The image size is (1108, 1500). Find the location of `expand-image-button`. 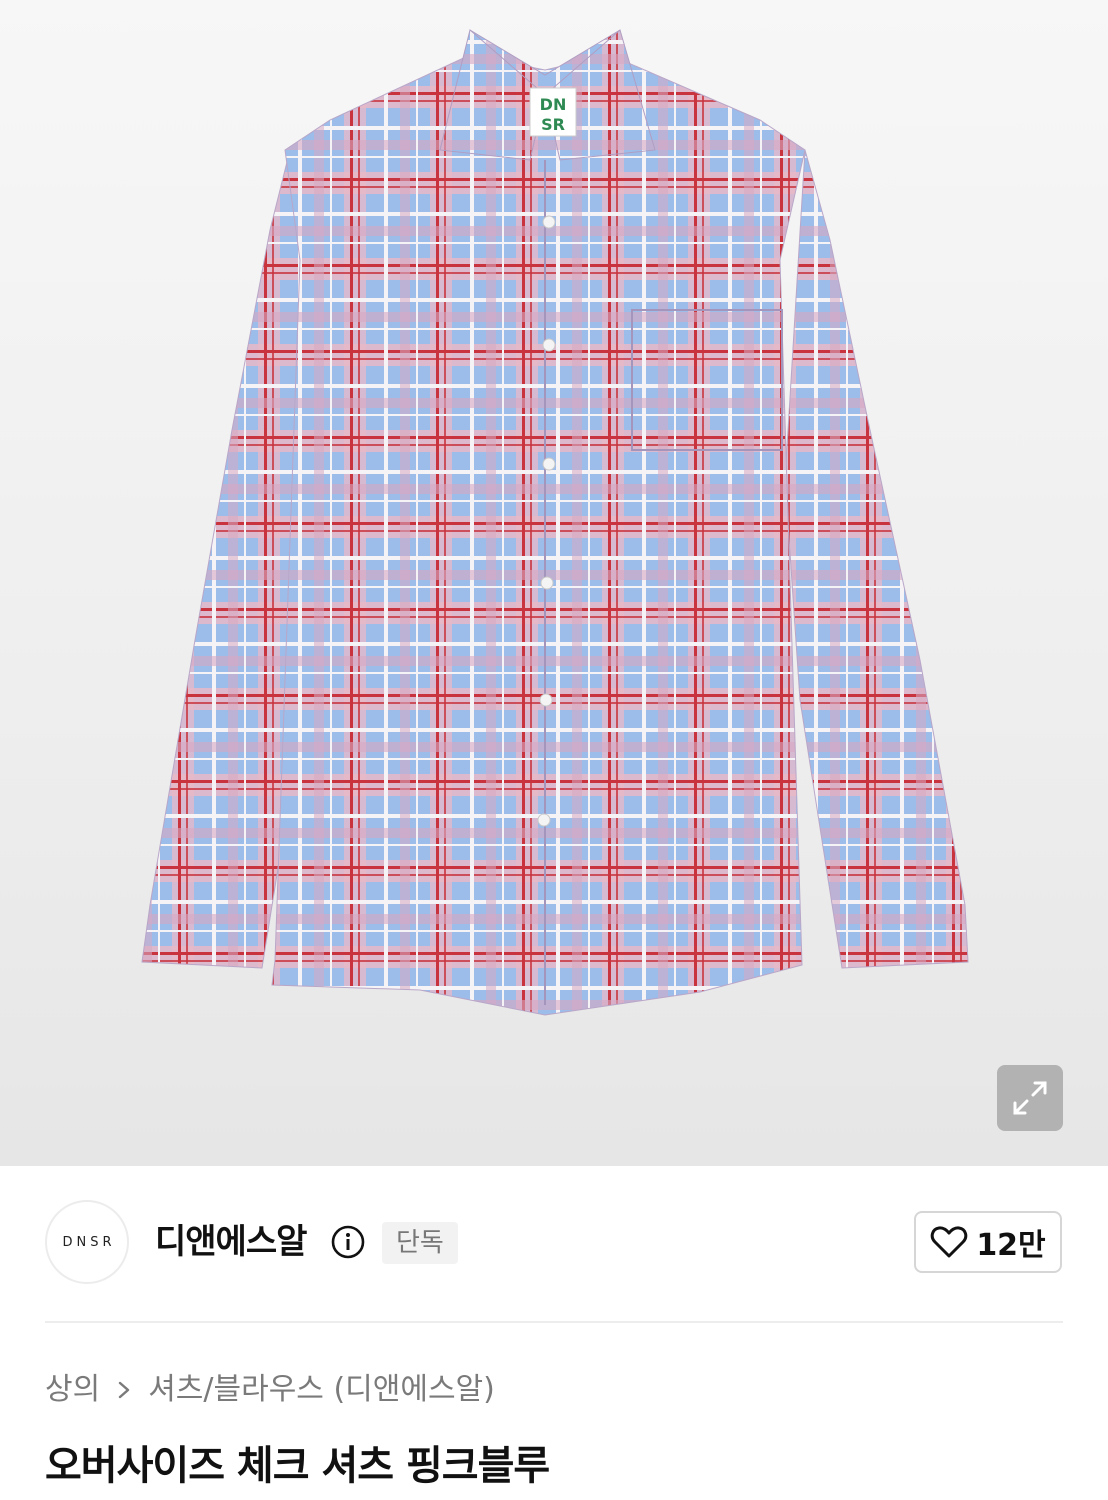

expand-image-button is located at coordinates (1030, 1098).